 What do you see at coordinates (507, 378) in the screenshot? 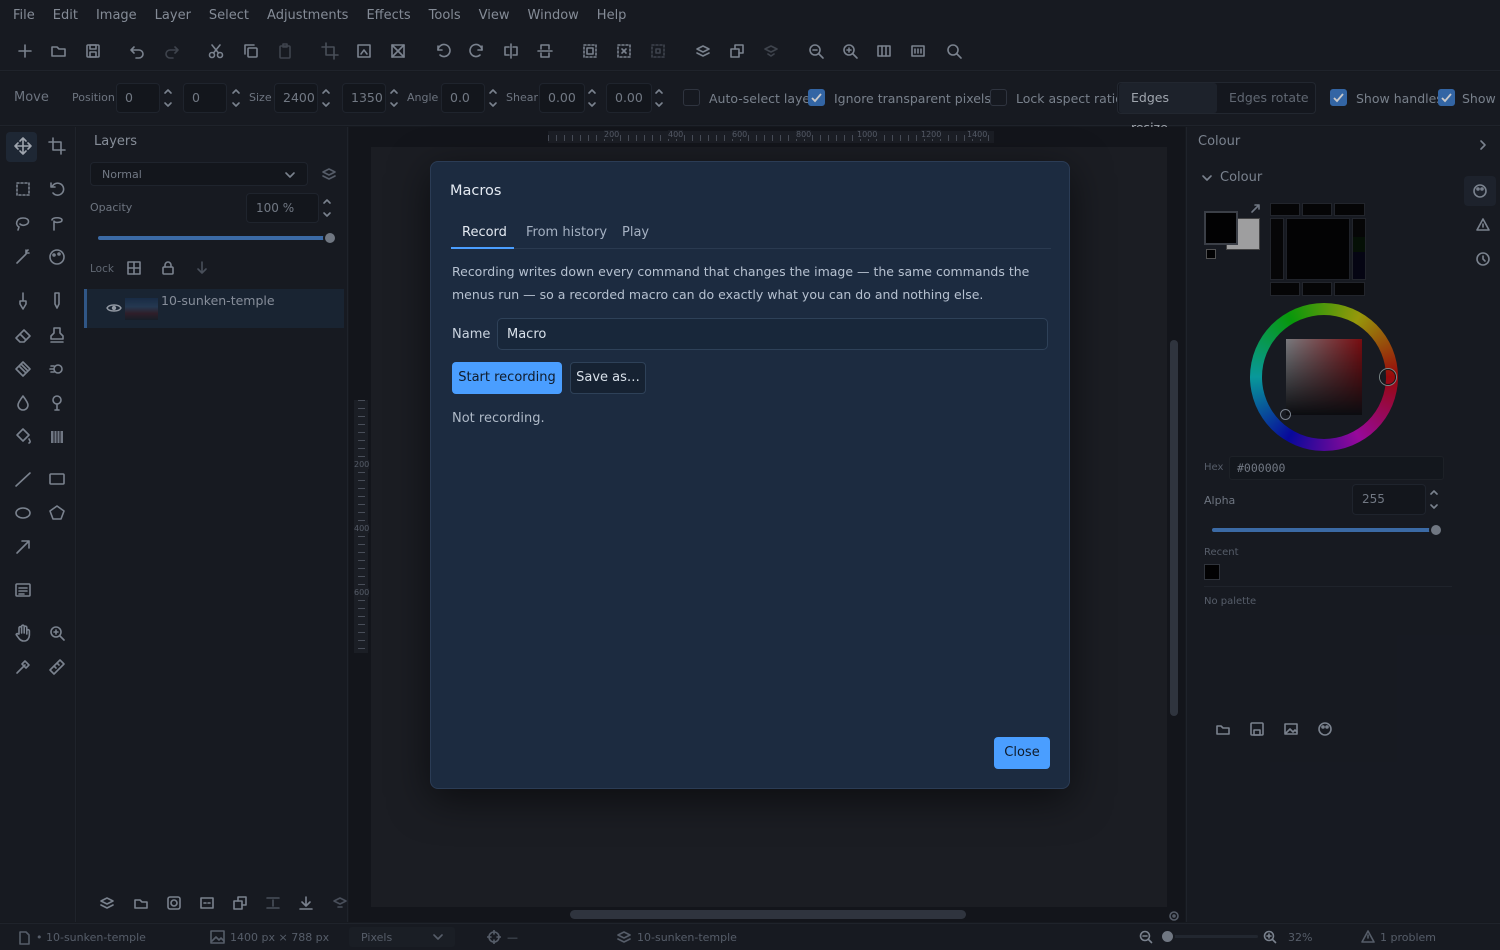
I see `start-recording-button: Start recording` at bounding box center [507, 378].